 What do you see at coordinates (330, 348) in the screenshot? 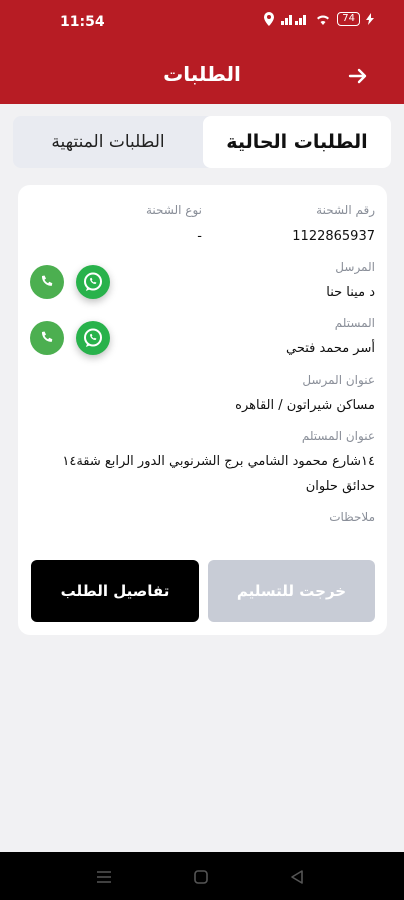
I see `receiver-value: أسر محمد فتحي` at bounding box center [330, 348].